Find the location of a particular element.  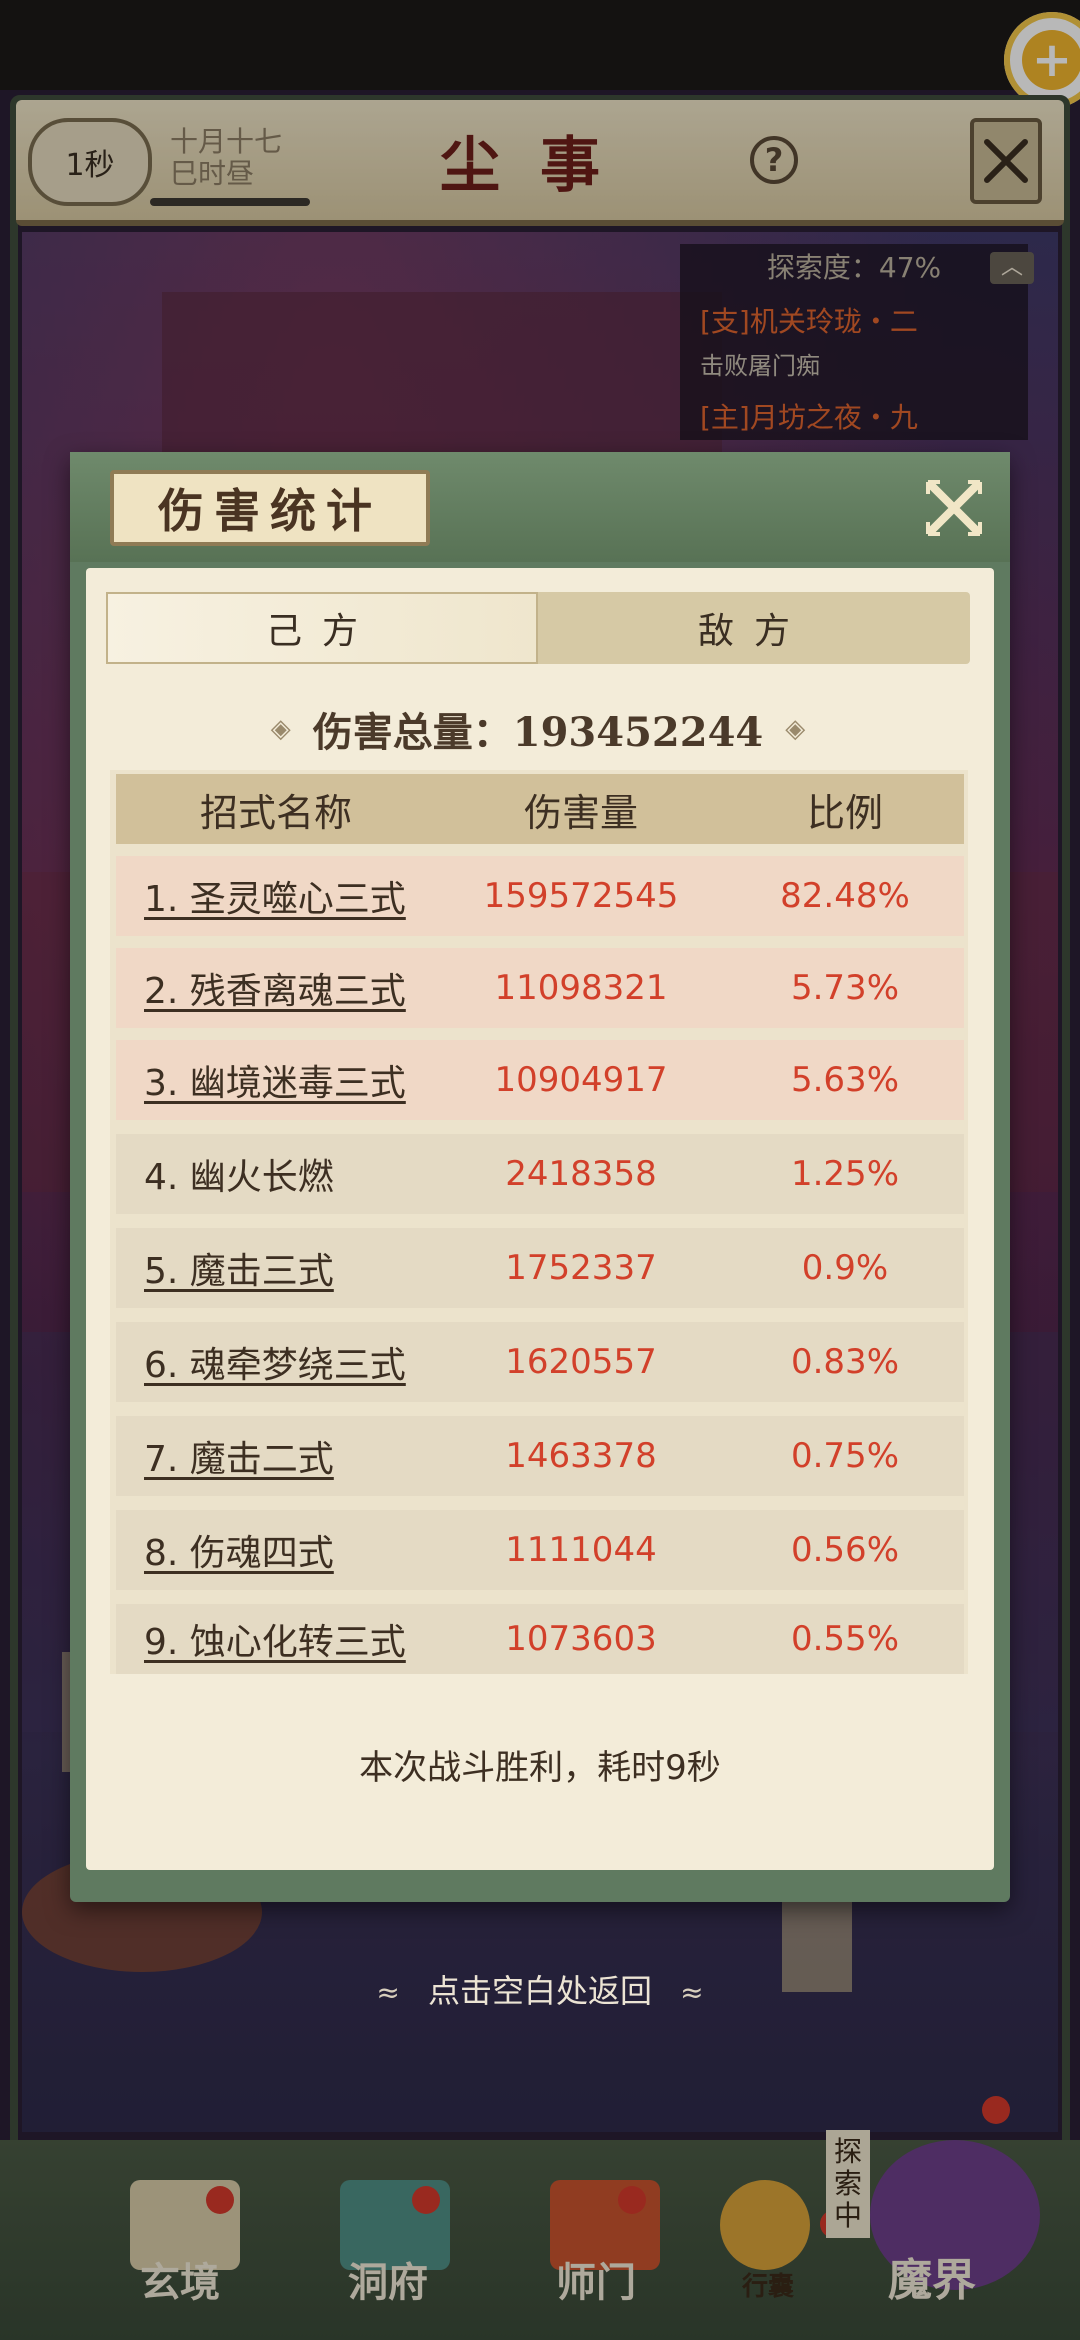

tab-enemy-side: 敌方 is located at coordinates (754, 628).